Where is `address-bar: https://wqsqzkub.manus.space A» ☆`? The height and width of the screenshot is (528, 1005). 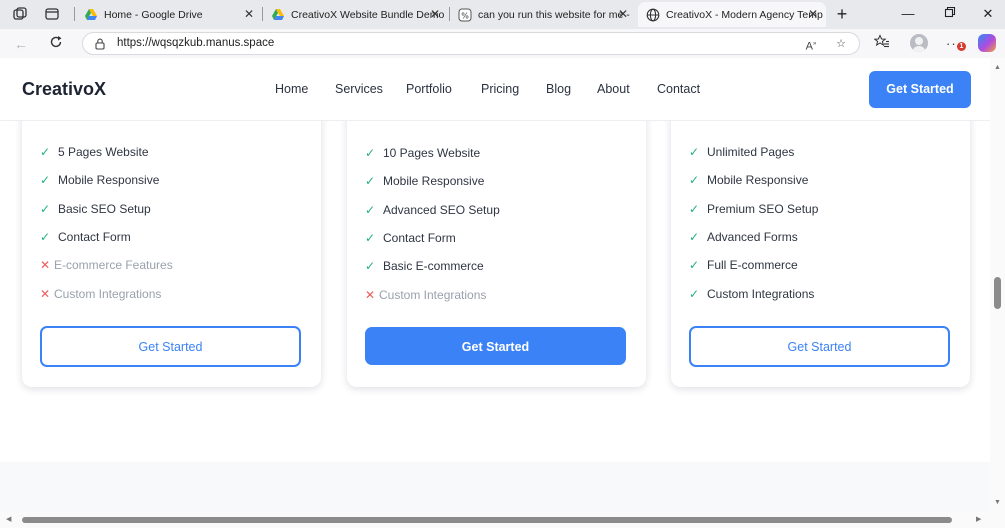
address-bar: https://wqsqzkub.manus.space A» ☆ is located at coordinates (471, 43).